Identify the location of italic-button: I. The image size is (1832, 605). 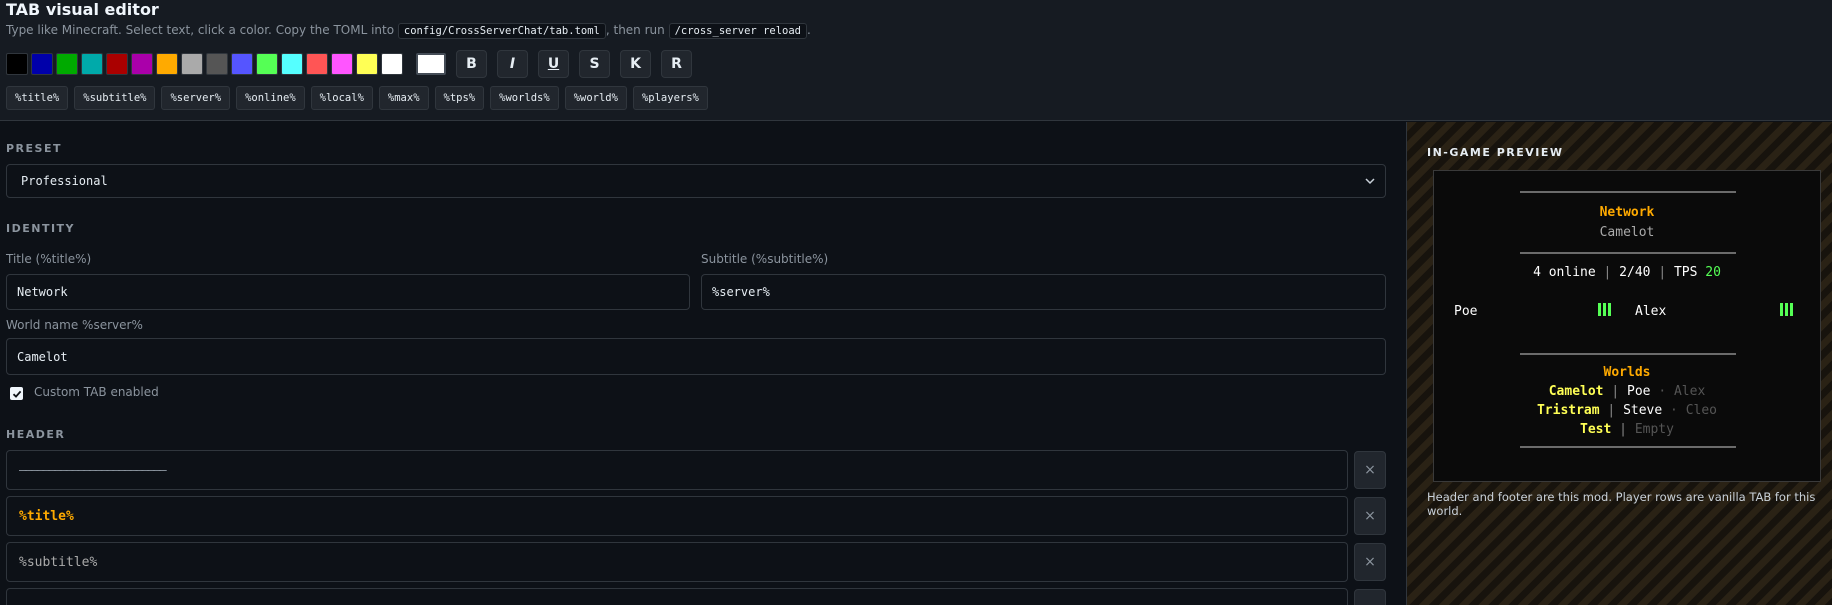
(512, 64).